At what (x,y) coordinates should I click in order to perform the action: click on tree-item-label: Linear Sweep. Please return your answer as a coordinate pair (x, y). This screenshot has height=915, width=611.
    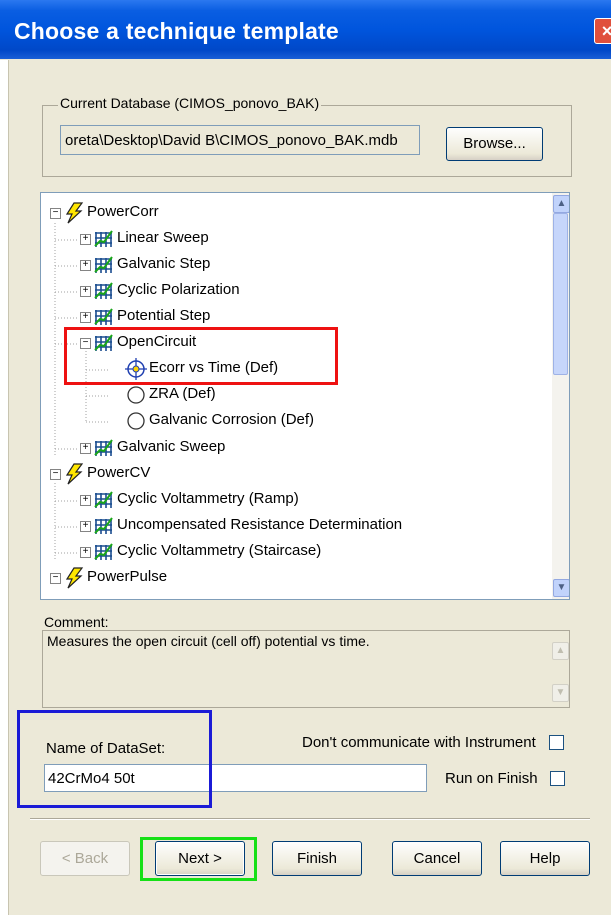
    Looking at the image, I should click on (163, 238).